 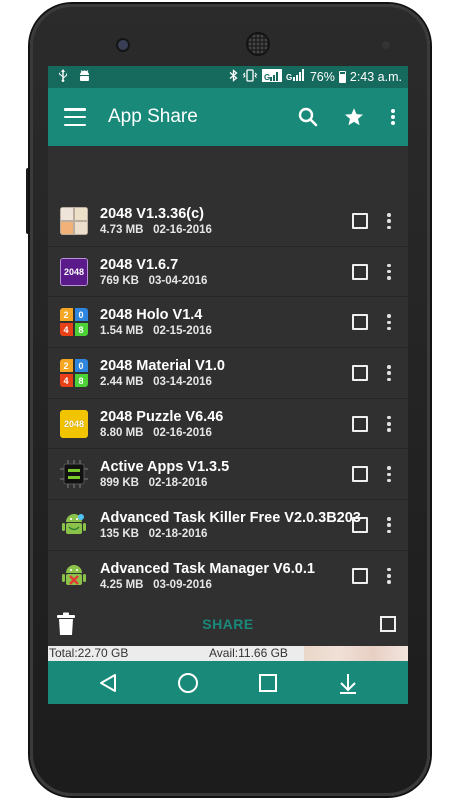 What do you see at coordinates (228, 221) in the screenshot?
I see `list-item: 2048 V1.3.36(c) 4.73 MB 02-16-2016` at bounding box center [228, 221].